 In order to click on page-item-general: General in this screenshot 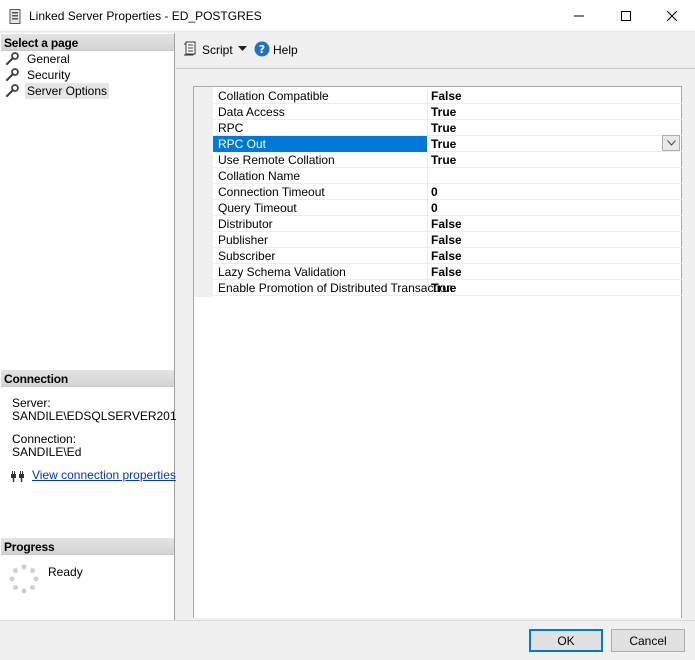, I will do `click(38, 59)`.